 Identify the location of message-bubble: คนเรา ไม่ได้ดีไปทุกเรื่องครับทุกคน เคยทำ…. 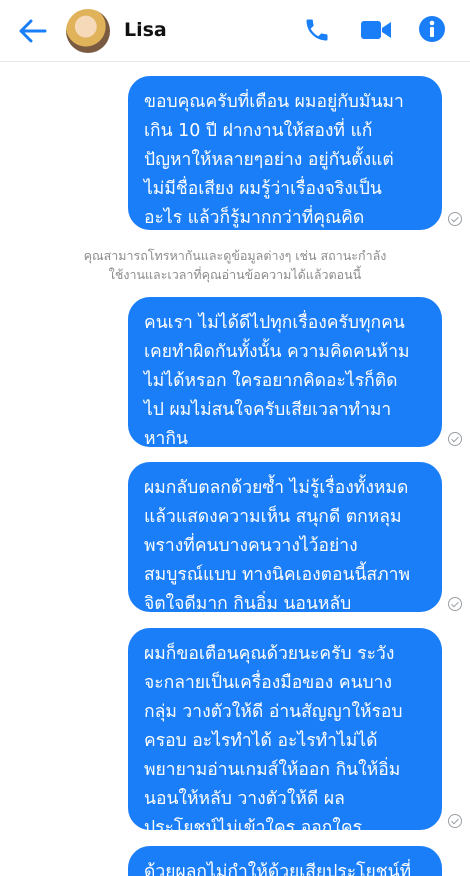
(285, 373).